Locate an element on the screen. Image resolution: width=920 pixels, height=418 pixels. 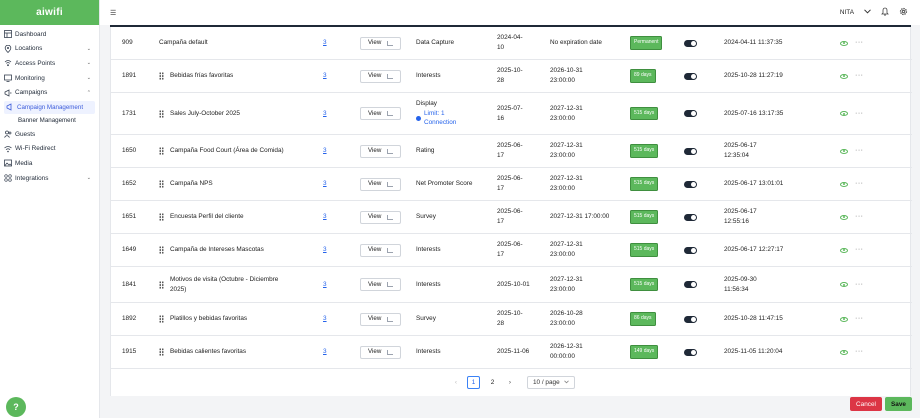
user-name: NITA is located at coordinates (847, 12).